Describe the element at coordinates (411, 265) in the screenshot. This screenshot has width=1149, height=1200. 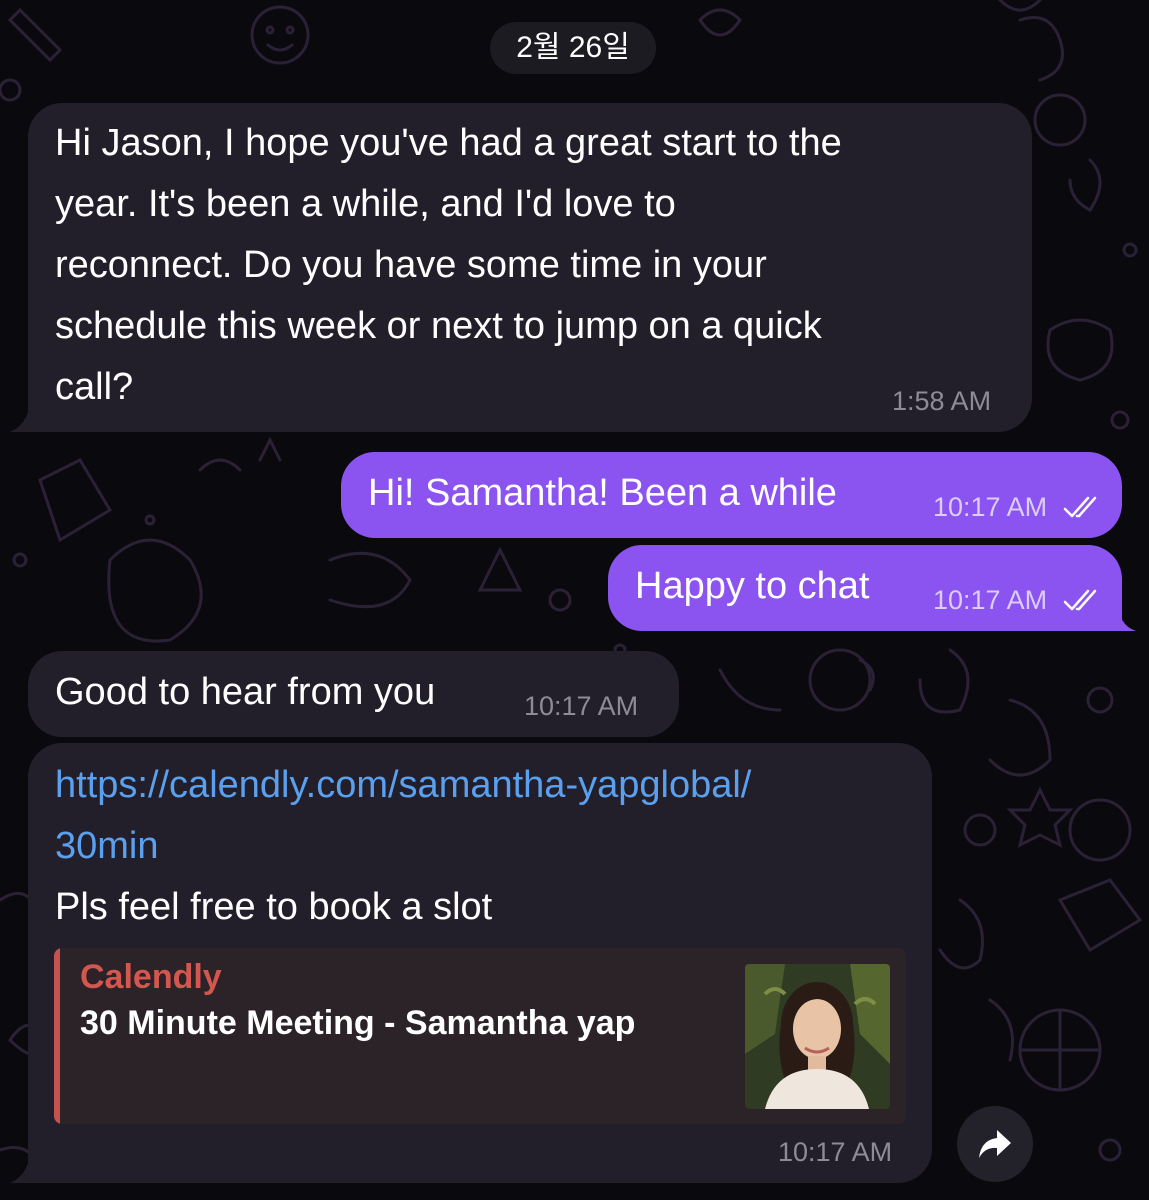
I see `message-text-line: reconnect. Do you have some time in your` at that location.